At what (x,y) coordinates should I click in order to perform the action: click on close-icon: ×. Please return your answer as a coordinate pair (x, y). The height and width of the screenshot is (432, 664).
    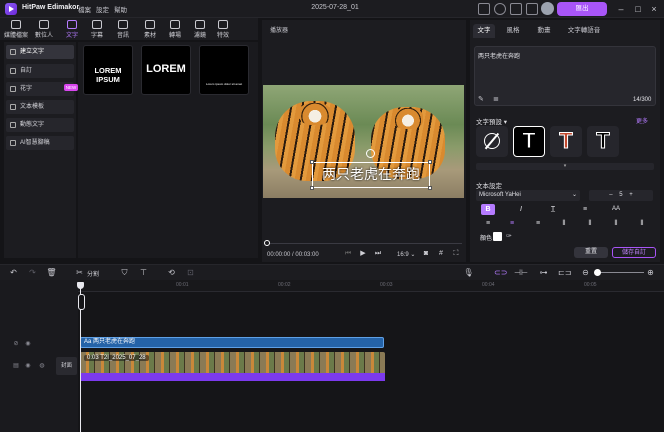
    Looking at the image, I should click on (654, 9).